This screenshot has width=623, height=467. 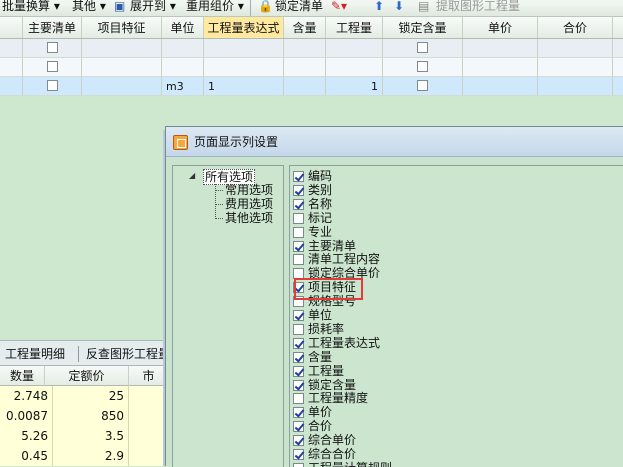 I want to click on toolbar-divider, so click(x=250, y=8).